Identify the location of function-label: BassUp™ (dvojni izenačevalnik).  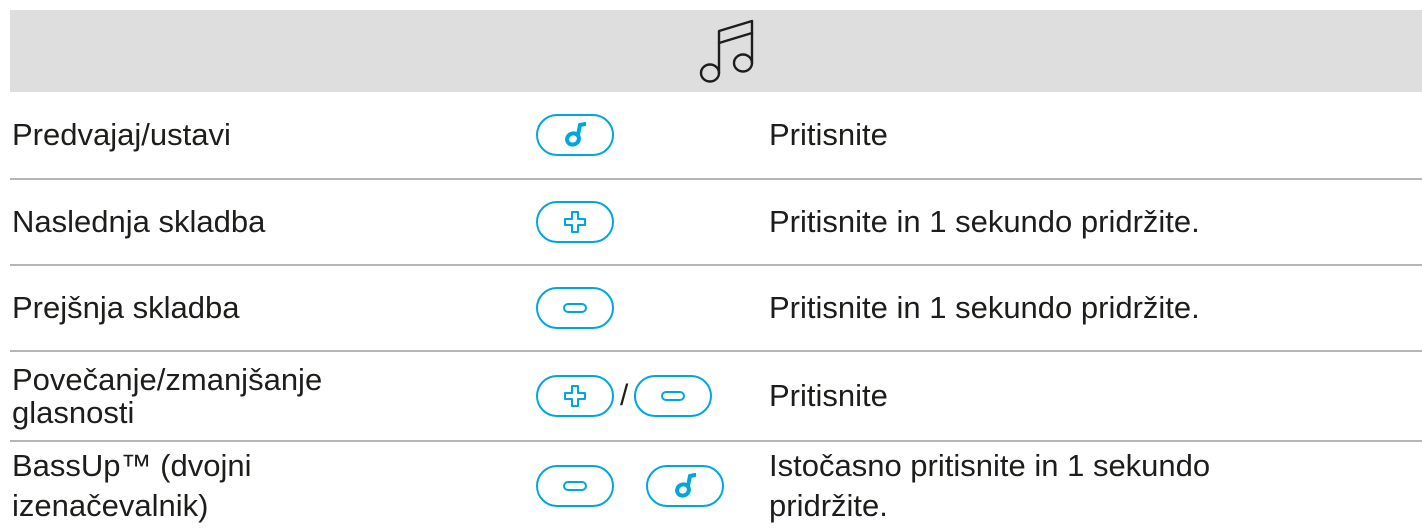
(132, 485).